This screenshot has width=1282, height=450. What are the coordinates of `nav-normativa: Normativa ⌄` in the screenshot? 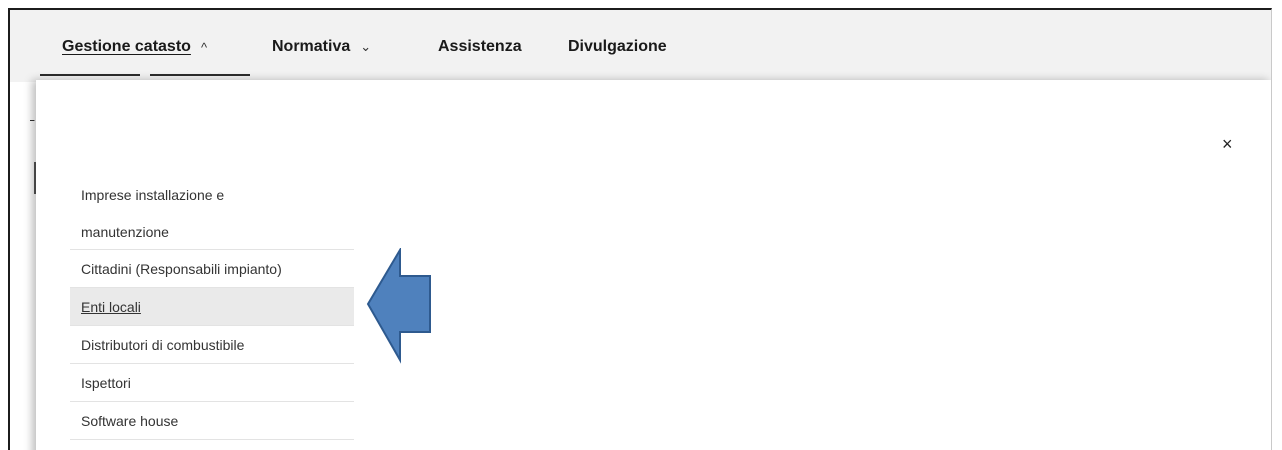 It's located at (321, 47).